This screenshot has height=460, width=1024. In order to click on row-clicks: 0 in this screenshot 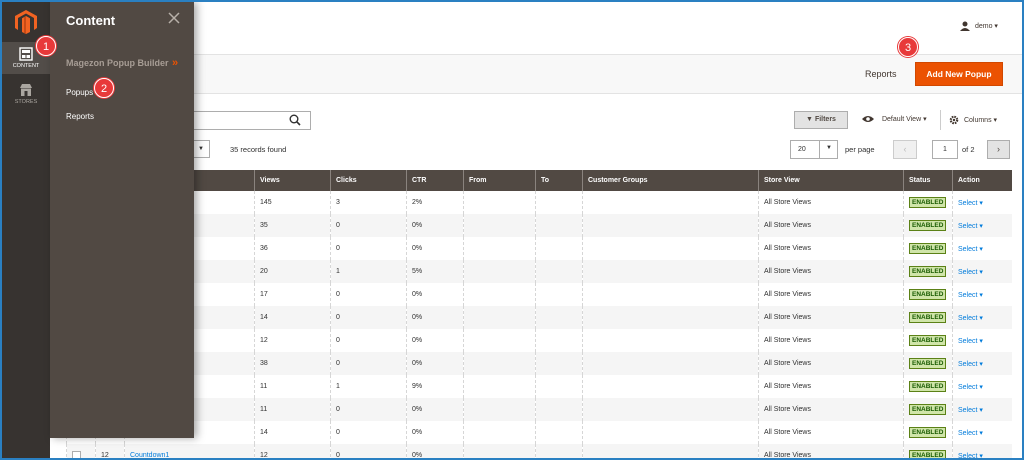, I will do `click(368, 363)`.